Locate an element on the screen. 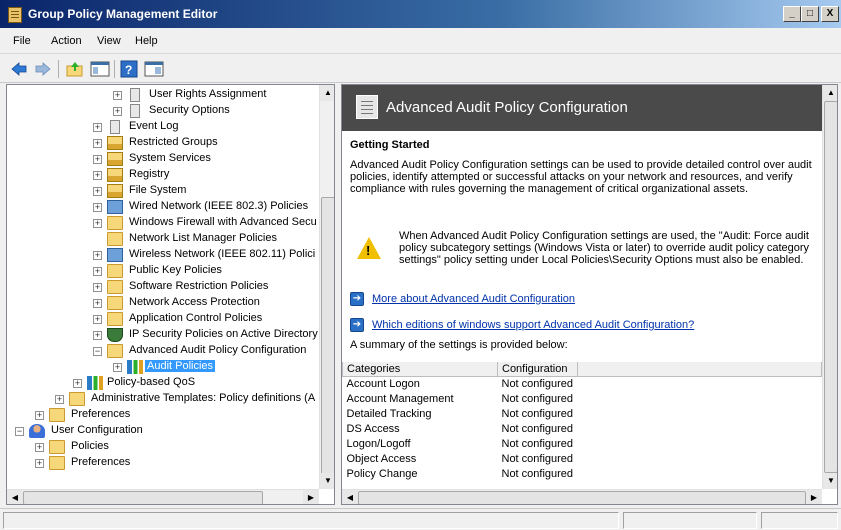 The height and width of the screenshot is (530, 841). table-row: Logon/Logoff Not configured is located at coordinates (582, 443).